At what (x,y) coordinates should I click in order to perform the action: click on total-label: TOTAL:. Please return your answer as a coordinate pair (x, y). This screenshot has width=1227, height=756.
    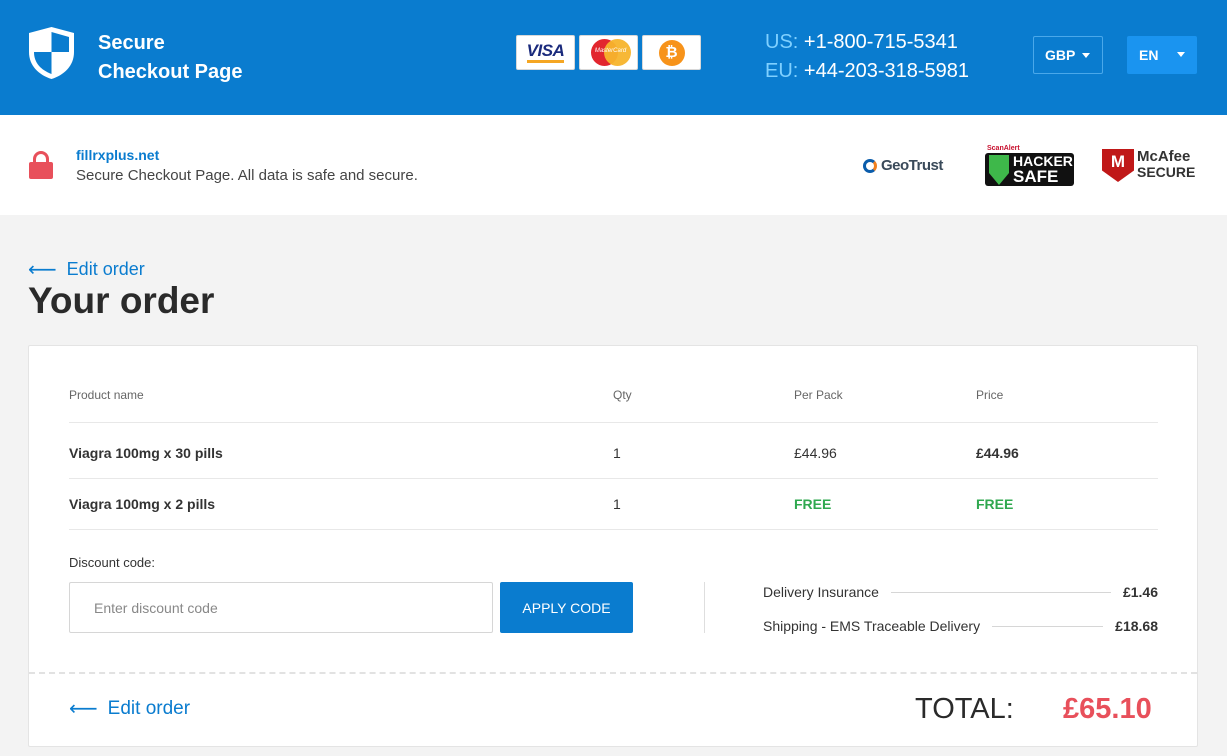
    Looking at the image, I should click on (964, 709).